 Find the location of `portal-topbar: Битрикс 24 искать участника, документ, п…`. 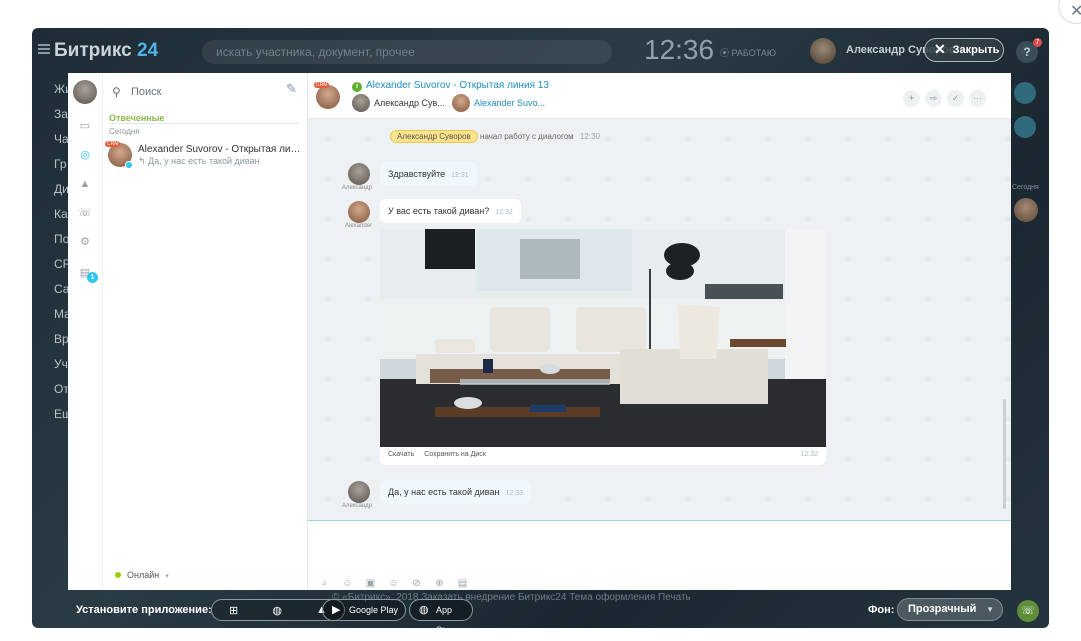

portal-topbar: Битрикс 24 искать участника, документ, п… is located at coordinates (540, 51).